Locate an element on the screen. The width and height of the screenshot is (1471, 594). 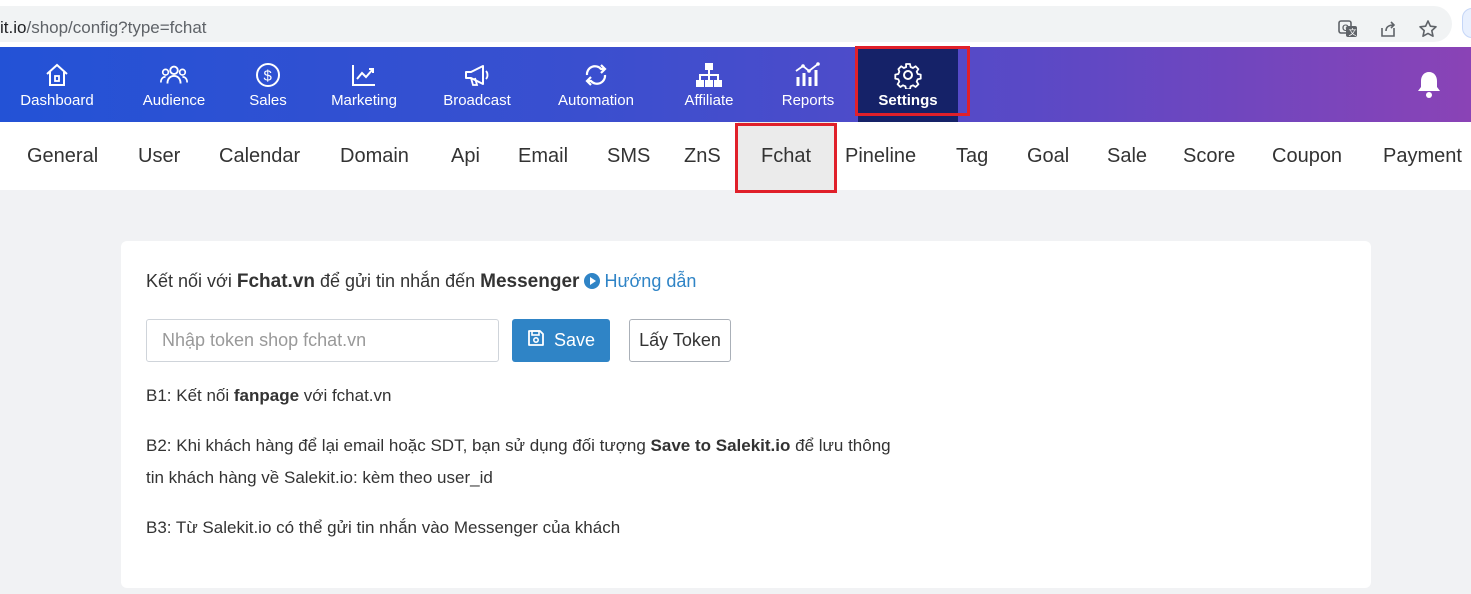
share-icon is located at coordinates (1388, 29).